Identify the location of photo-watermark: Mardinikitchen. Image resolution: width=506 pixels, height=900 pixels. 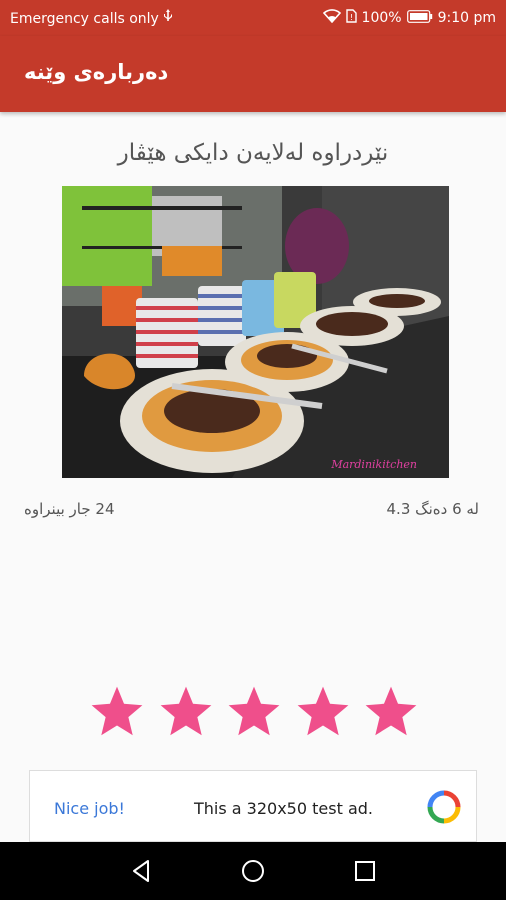
(373, 464).